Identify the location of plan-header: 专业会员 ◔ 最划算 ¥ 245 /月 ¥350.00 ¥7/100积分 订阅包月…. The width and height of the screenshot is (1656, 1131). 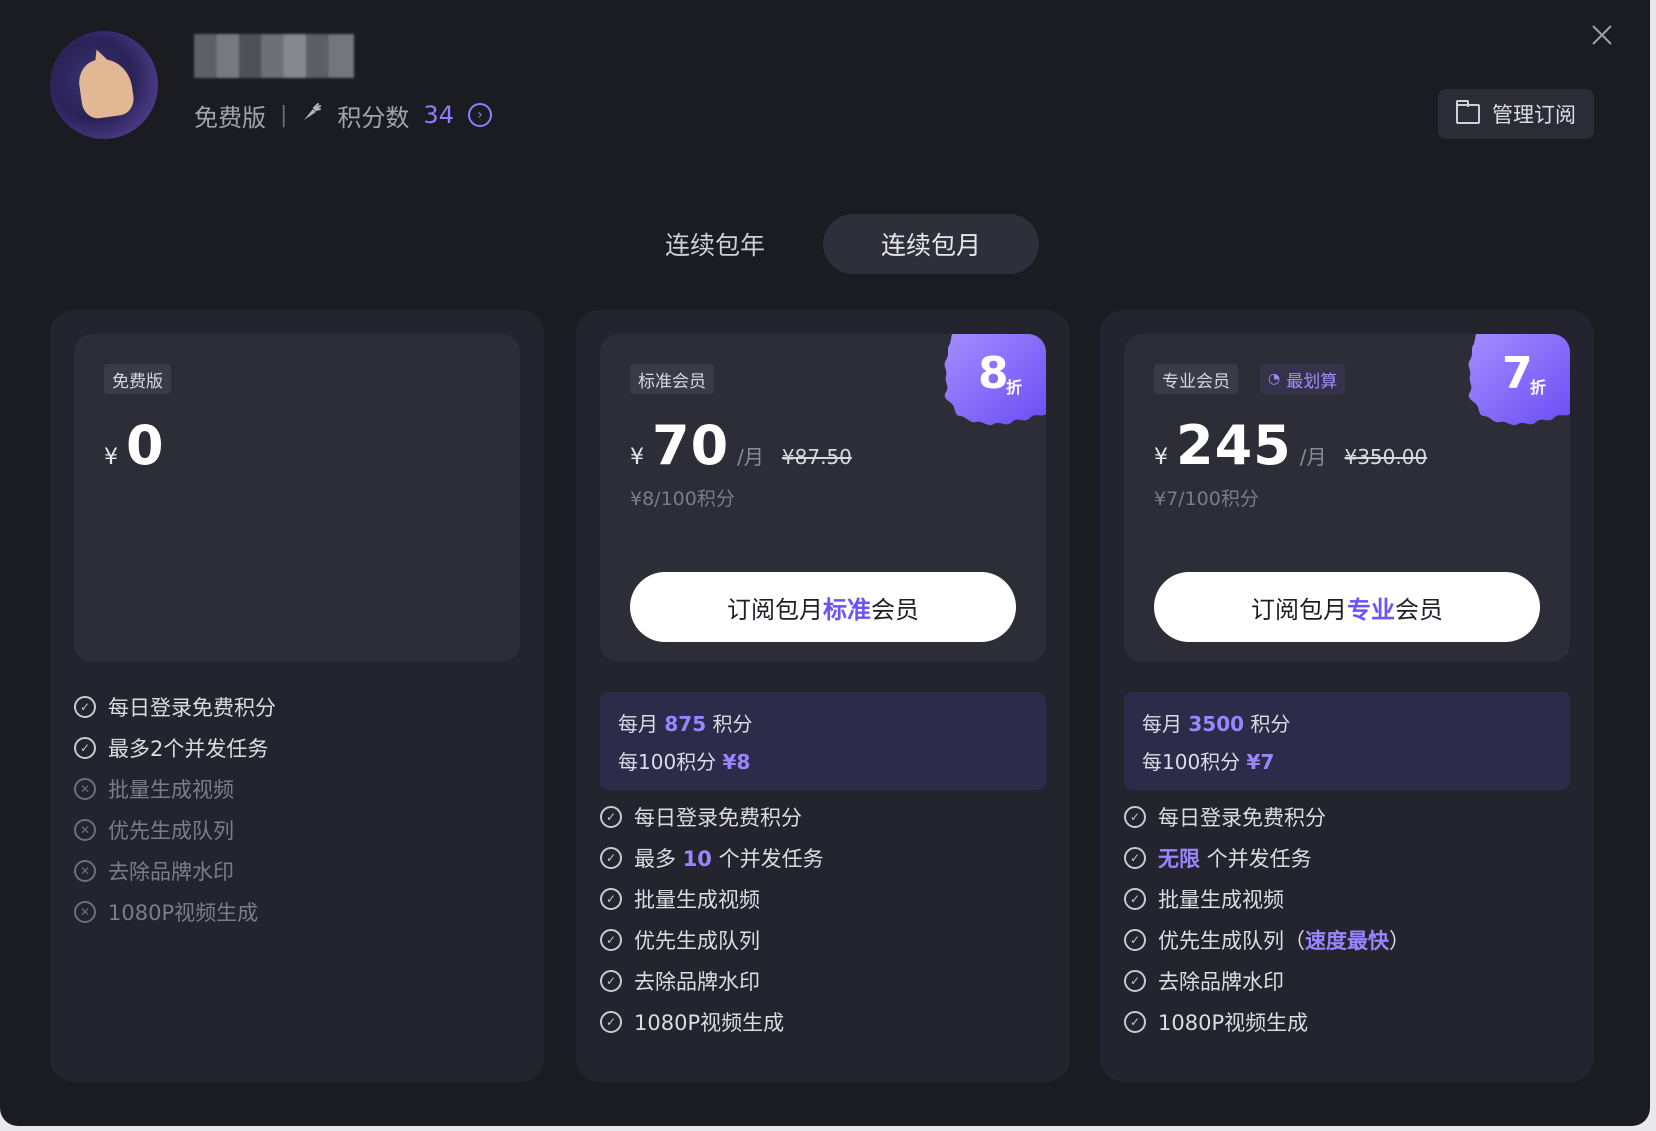
(1347, 498).